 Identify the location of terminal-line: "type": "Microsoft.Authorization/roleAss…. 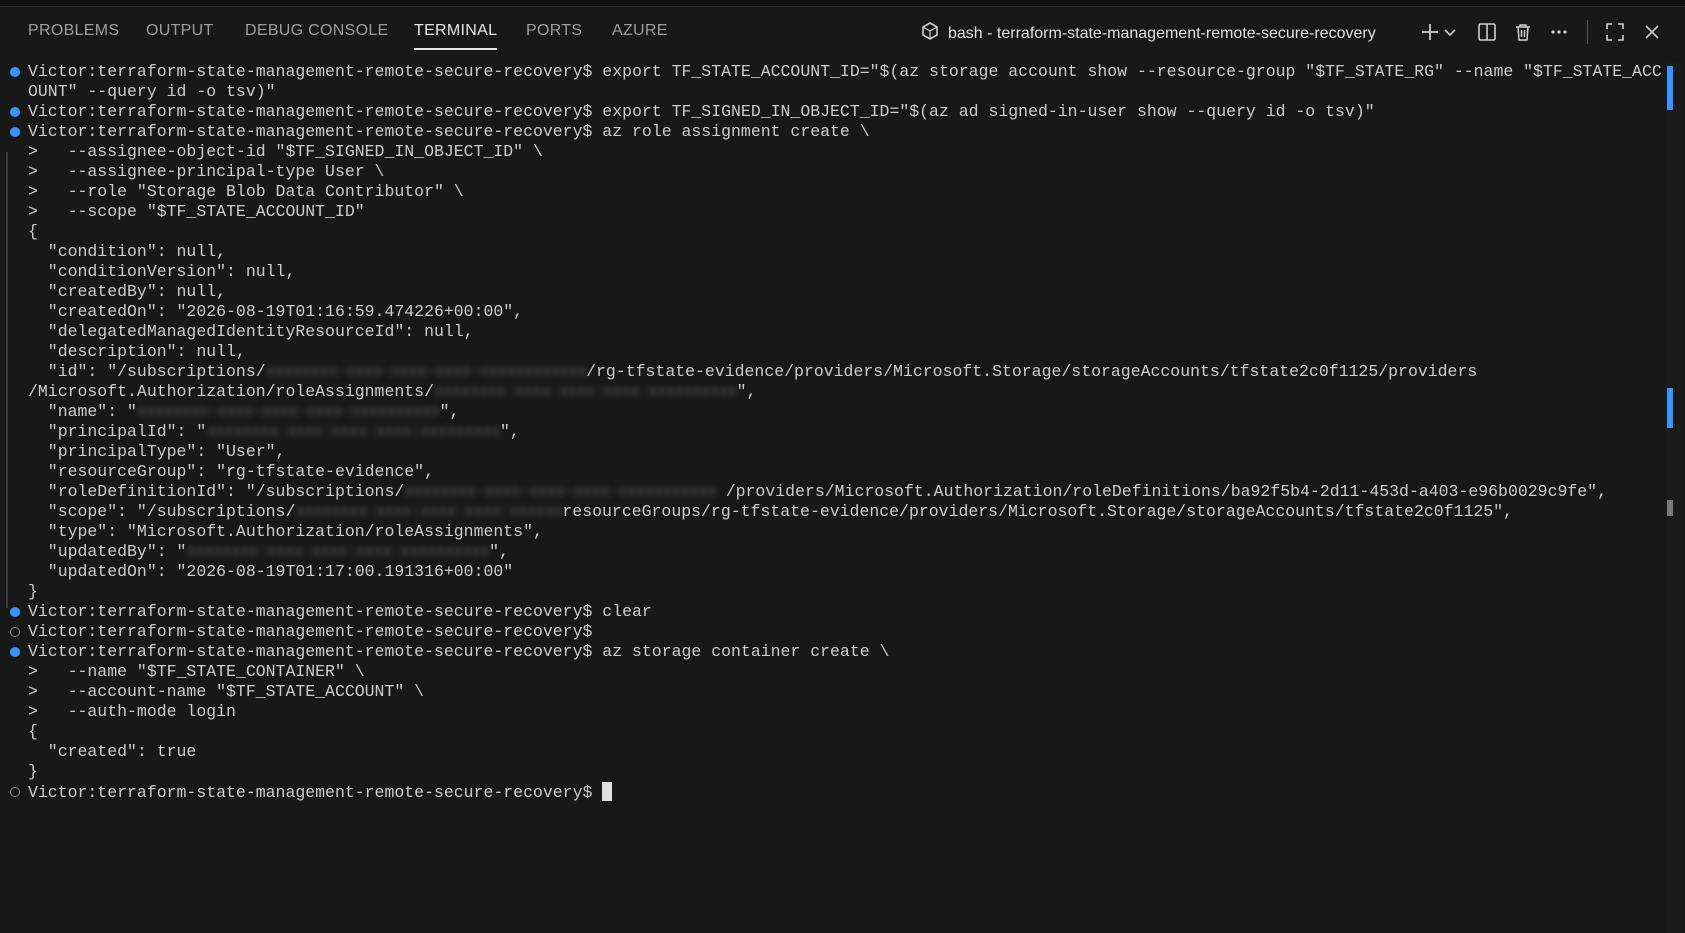
(831, 532).